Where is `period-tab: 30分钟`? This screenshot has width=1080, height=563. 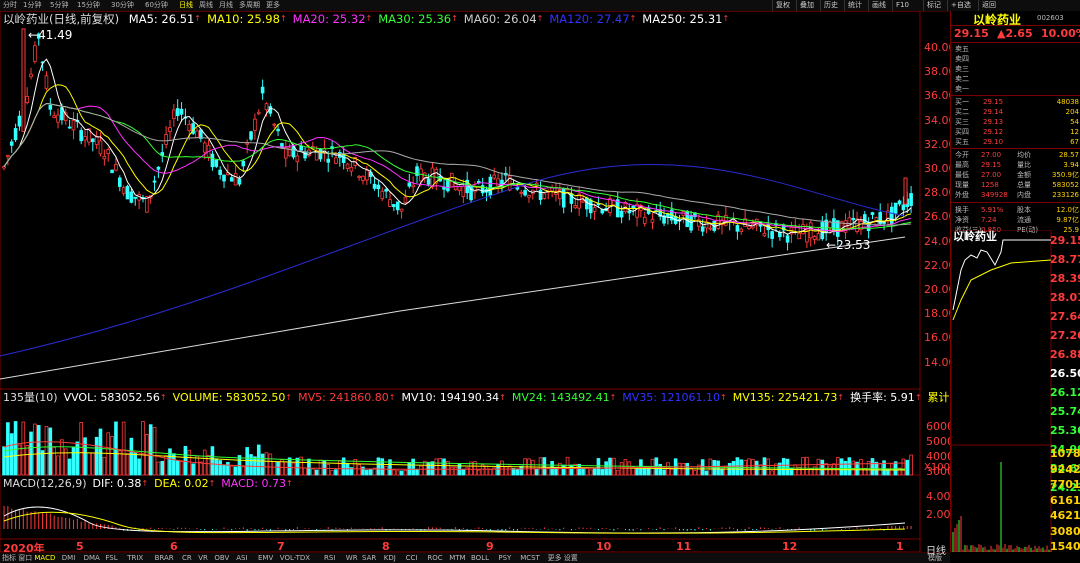 period-tab: 30分钟 is located at coordinates (122, 5).